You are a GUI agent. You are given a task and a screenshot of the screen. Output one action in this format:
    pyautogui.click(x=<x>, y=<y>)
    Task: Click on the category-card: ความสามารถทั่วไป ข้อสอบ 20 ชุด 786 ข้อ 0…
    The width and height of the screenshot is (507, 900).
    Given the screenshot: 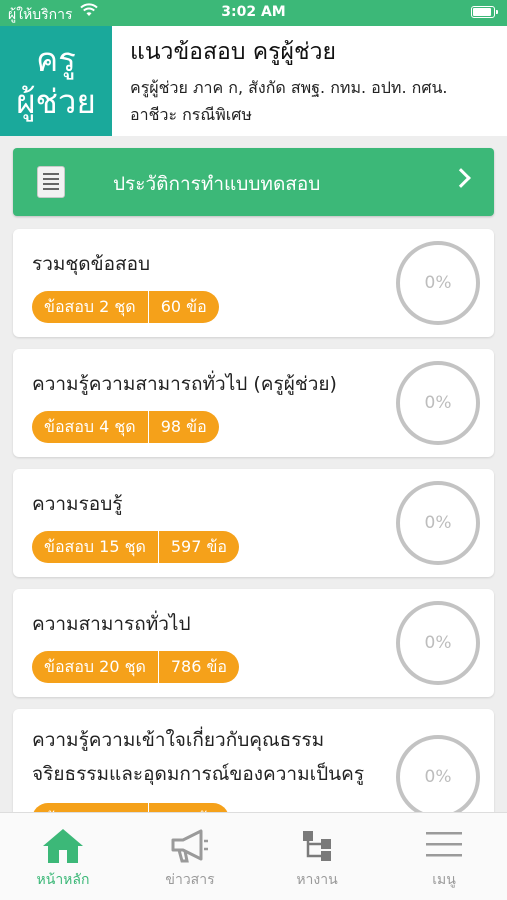 What is the action you would take?
    pyautogui.click(x=253, y=643)
    